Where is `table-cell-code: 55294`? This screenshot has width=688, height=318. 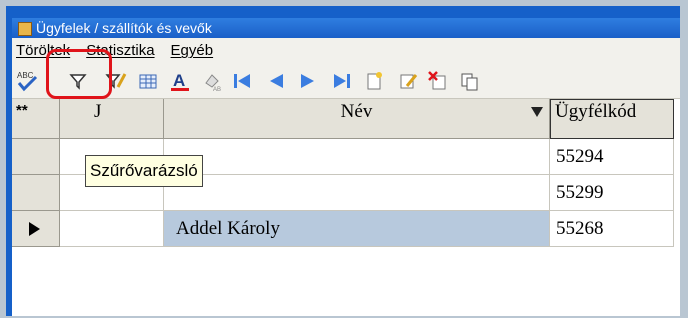 table-cell-code: 55294 is located at coordinates (612, 157).